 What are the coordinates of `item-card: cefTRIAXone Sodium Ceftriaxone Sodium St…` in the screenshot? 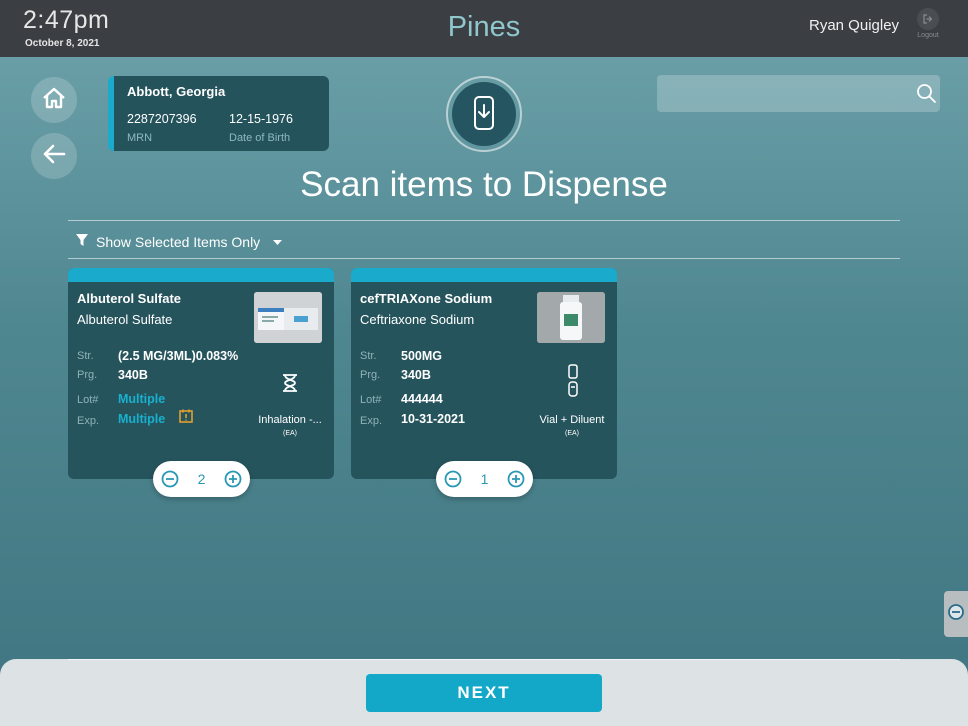 It's located at (484, 382).